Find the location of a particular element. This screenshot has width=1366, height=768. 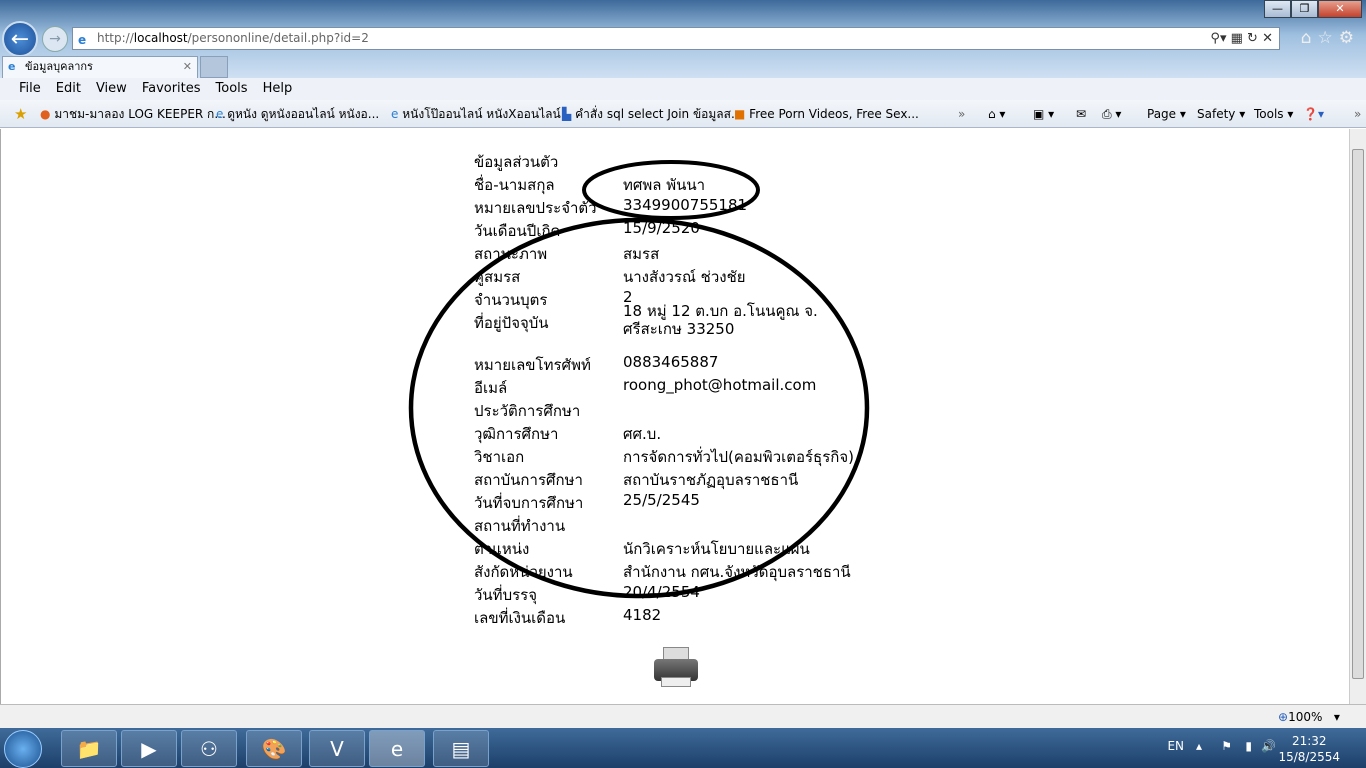

safety-menu: Safety ▾ is located at coordinates (1221, 114).